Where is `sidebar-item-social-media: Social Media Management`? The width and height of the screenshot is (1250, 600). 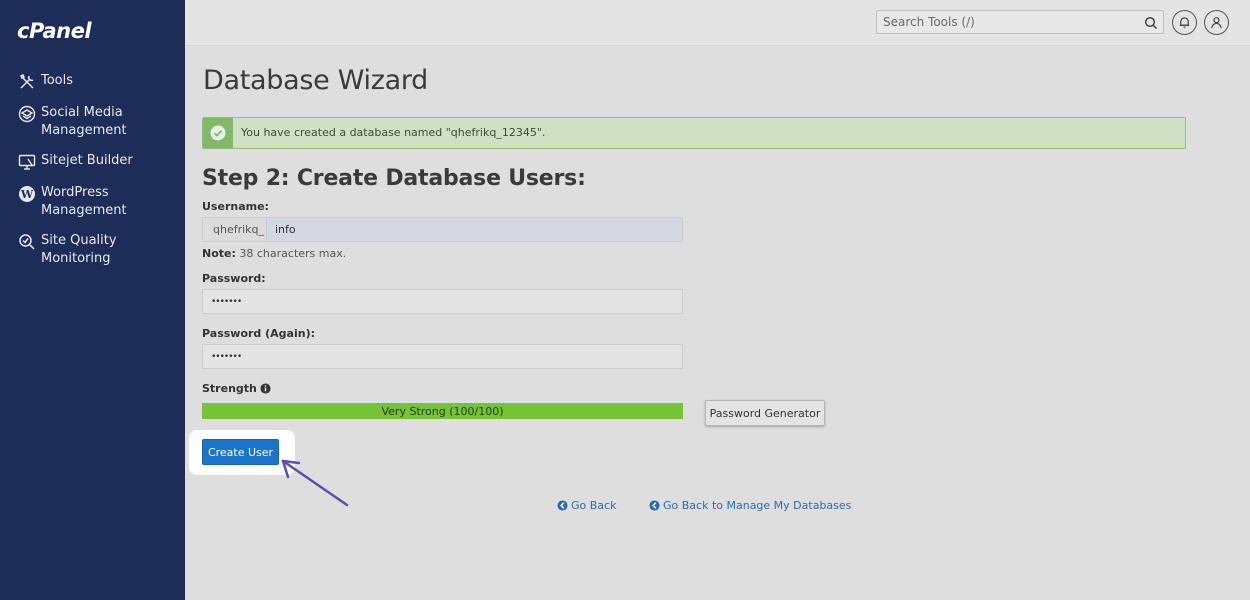 sidebar-item-social-media: Social Media Management is located at coordinates (92, 122).